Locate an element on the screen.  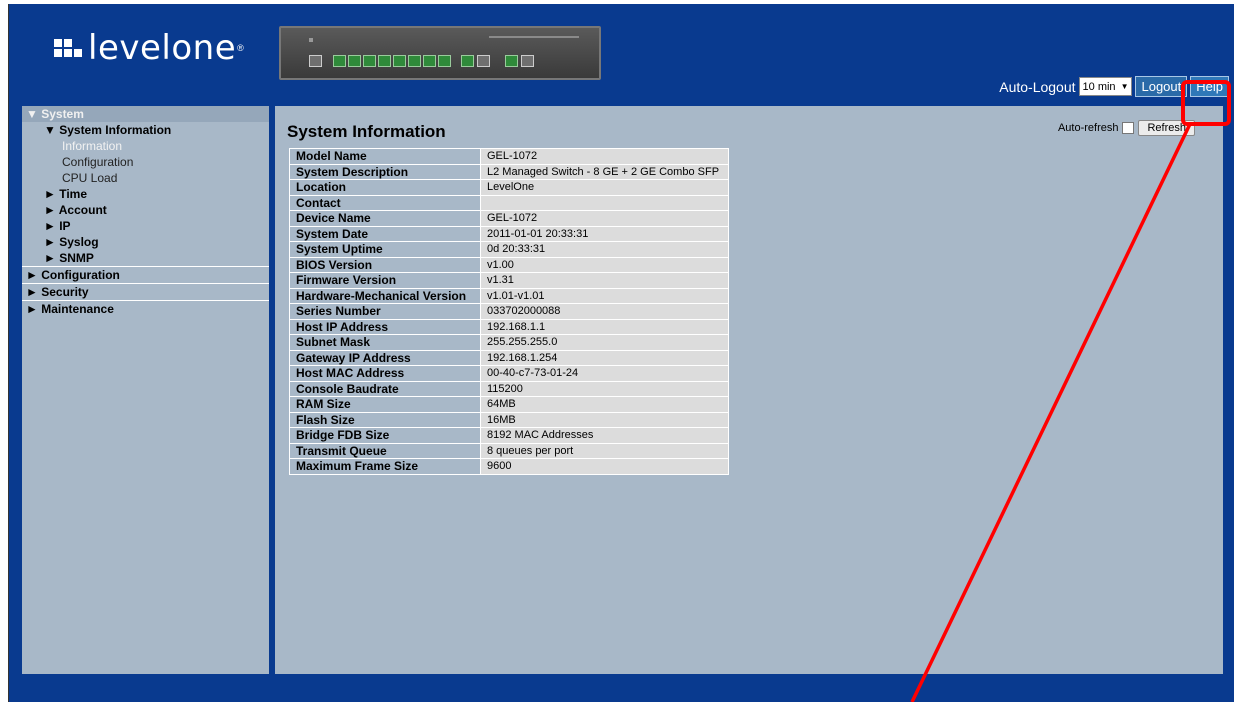
table-row: System Uptime 0d 20:33:31 is located at coordinates (509, 249).